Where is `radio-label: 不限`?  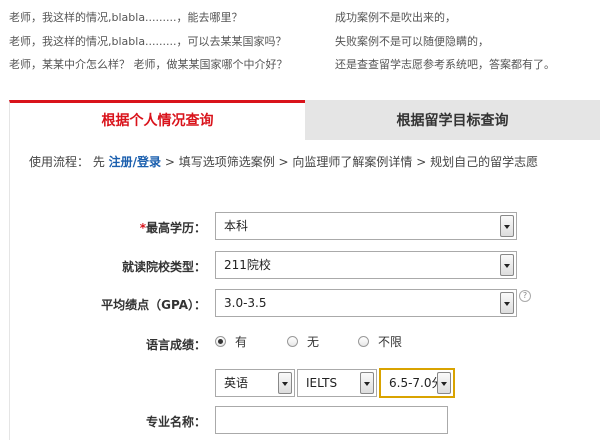 radio-label: 不限 is located at coordinates (390, 342).